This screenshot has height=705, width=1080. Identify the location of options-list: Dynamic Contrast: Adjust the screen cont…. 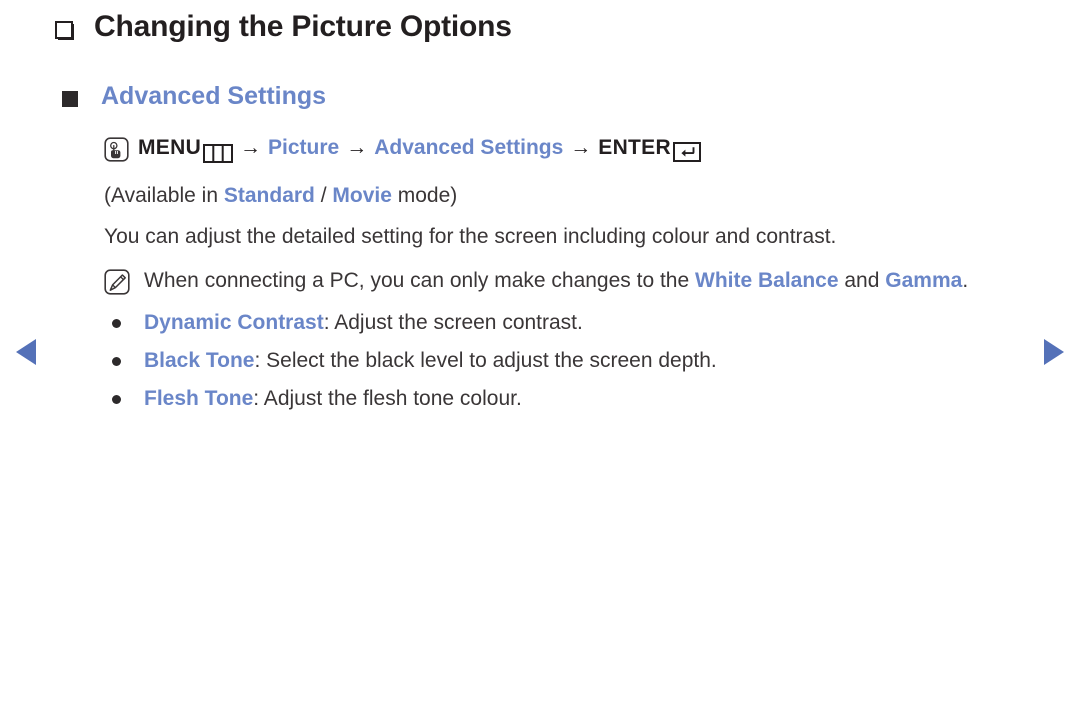
(569, 361).